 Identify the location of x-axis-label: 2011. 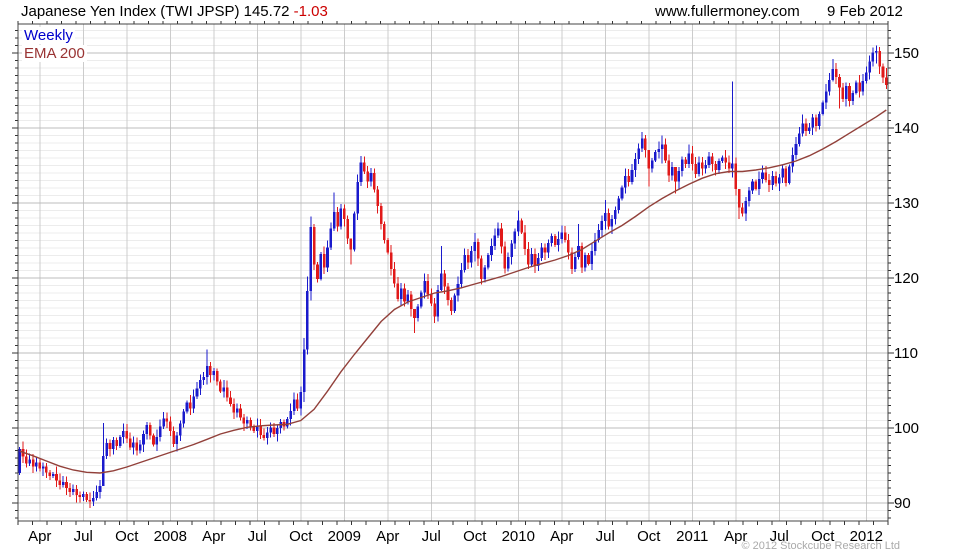
(692, 536).